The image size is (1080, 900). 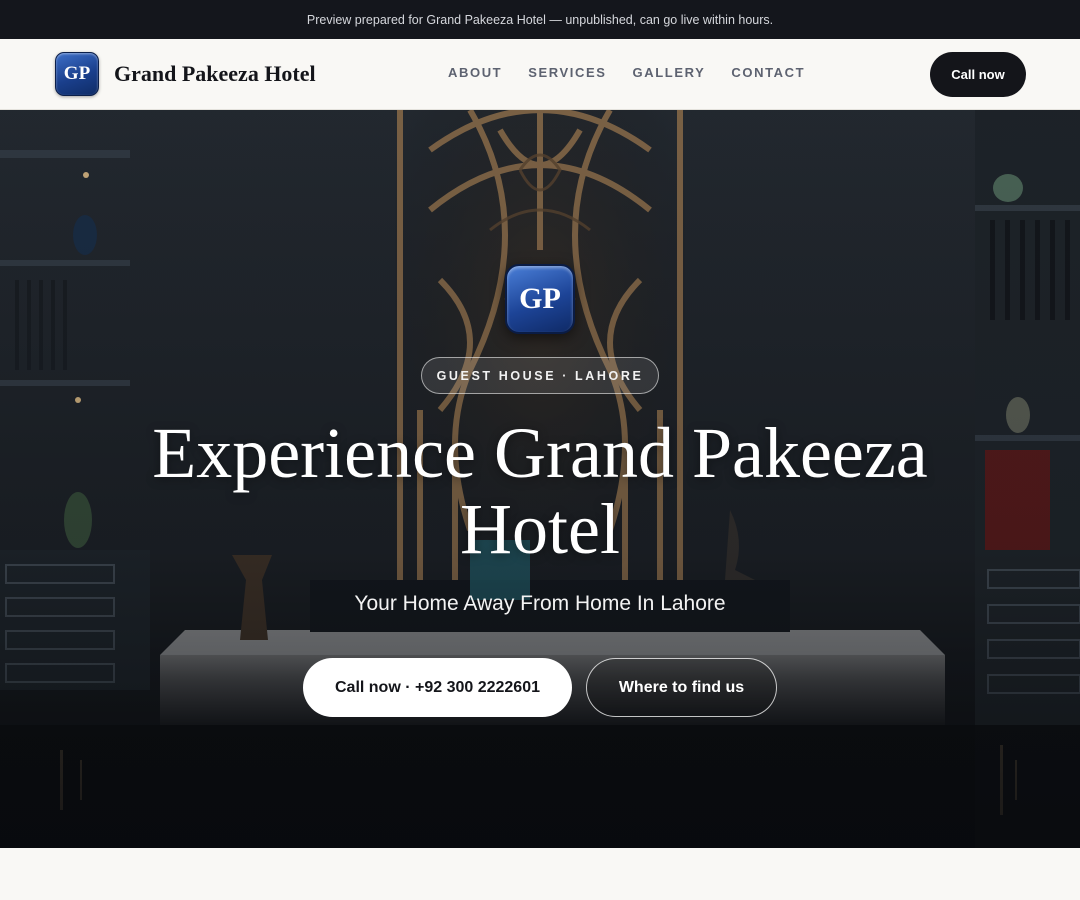 What do you see at coordinates (669, 72) in the screenshot?
I see `nav-gallery: GALLERY` at bounding box center [669, 72].